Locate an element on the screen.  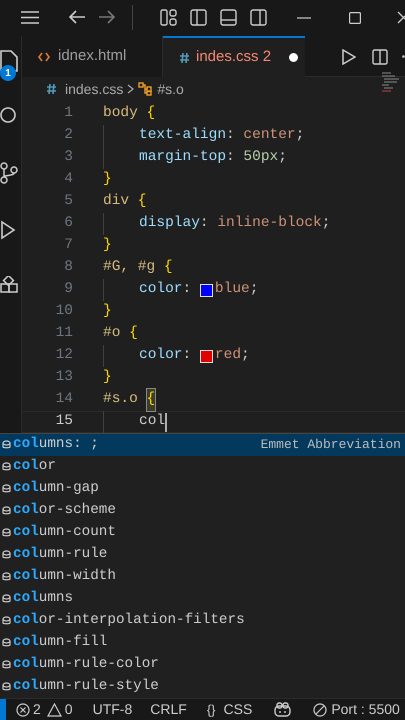
line-number: 7 is located at coordinates (68, 246).